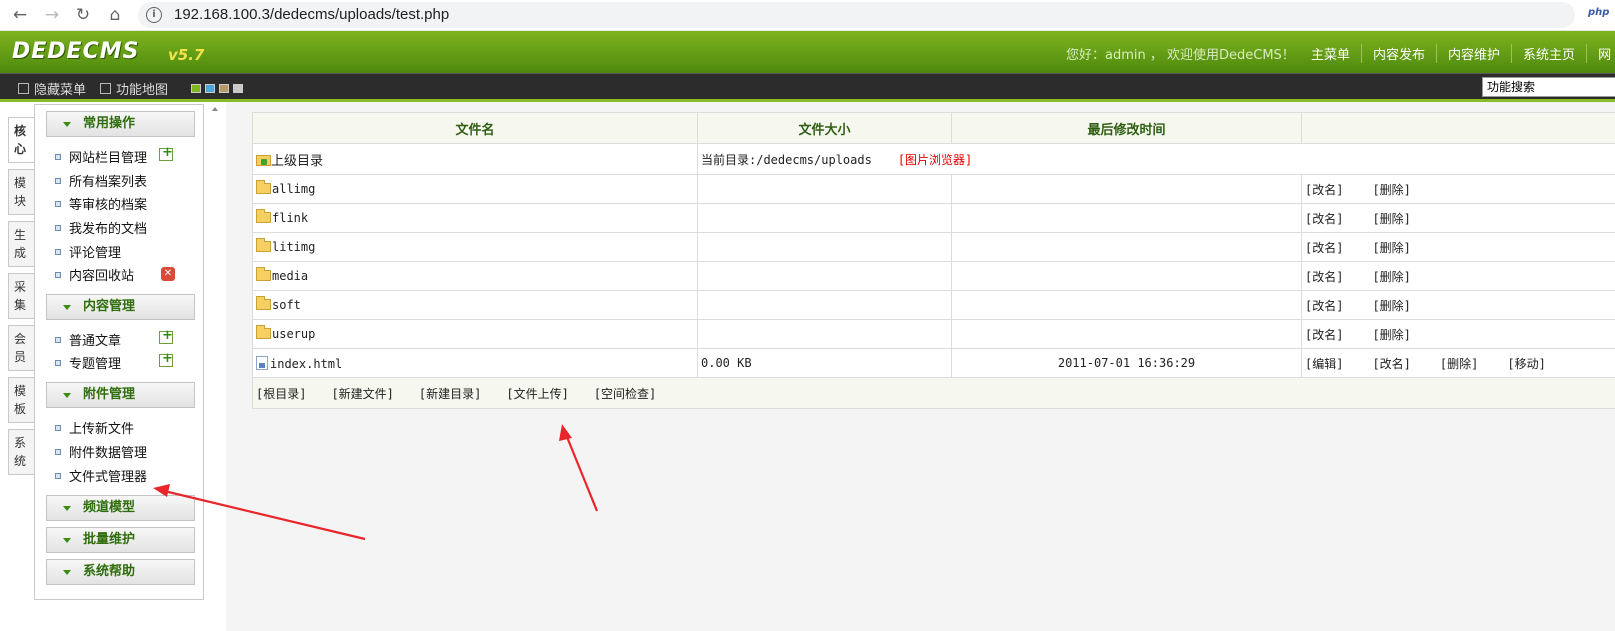  I want to click on menu-item-attachment-data: 附件数据管理, so click(101, 451).